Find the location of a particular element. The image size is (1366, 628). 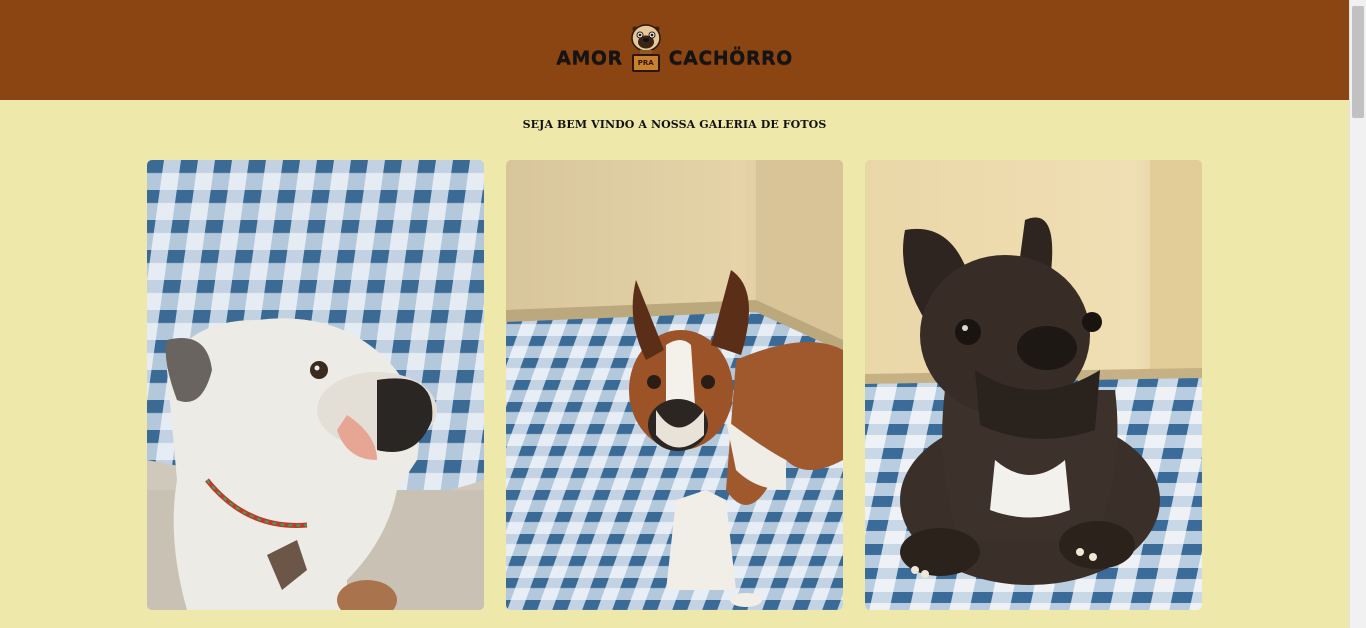

logo-badge: PRA is located at coordinates (645, 63).